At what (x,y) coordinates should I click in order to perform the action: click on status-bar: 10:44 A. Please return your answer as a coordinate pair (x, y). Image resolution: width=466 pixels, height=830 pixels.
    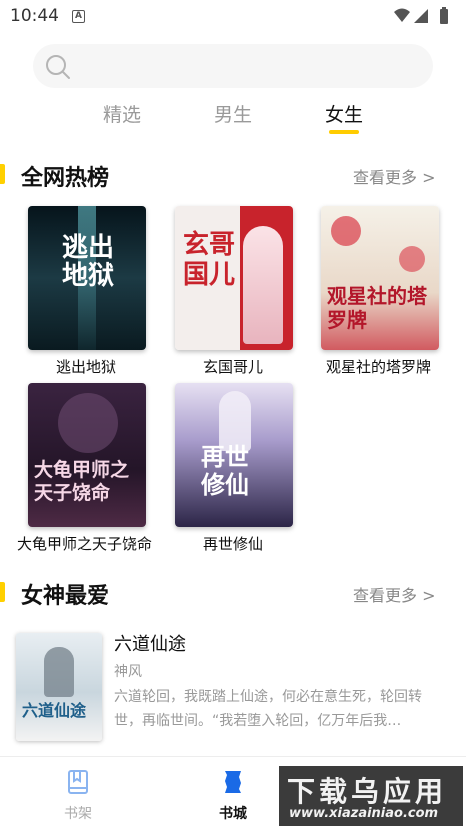
    Looking at the image, I should click on (233, 17).